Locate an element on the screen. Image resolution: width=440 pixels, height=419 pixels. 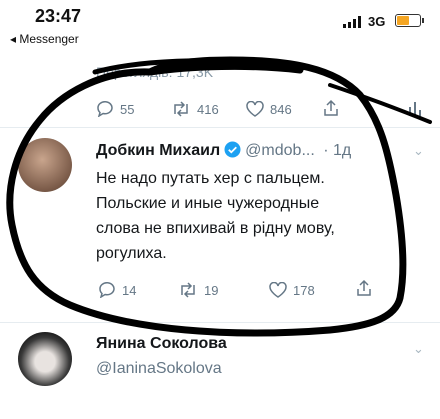
signal-bars-icon is located at coordinates (352, 22).